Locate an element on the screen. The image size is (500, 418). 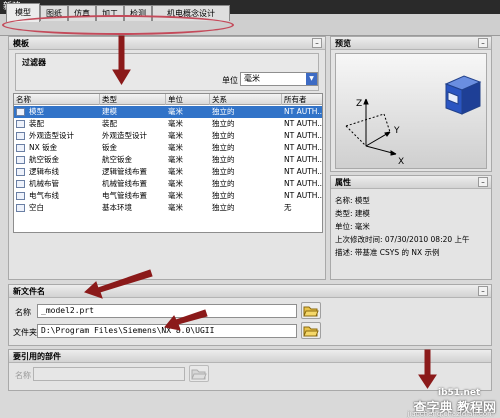
arrow-to-new-file-name is located at coordinates (118, 284).